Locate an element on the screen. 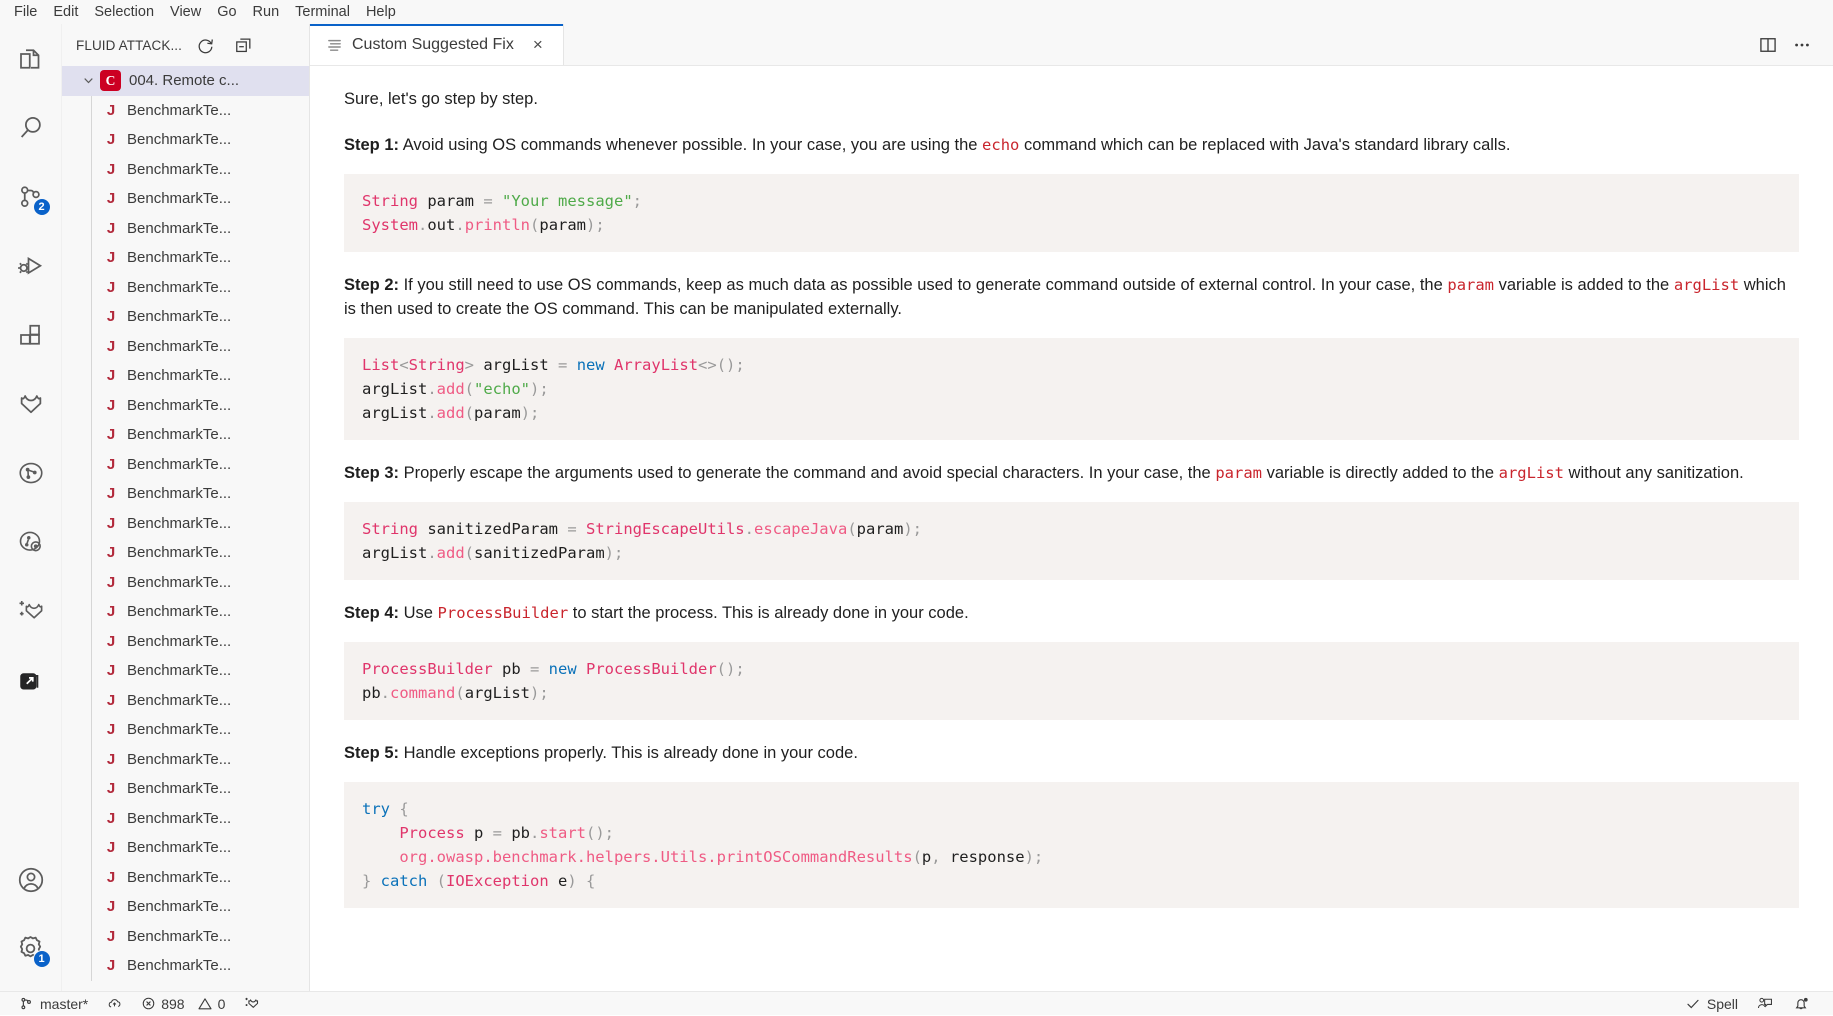 The width and height of the screenshot is (1833, 1016). status-branch: master* is located at coordinates (53, 1004).